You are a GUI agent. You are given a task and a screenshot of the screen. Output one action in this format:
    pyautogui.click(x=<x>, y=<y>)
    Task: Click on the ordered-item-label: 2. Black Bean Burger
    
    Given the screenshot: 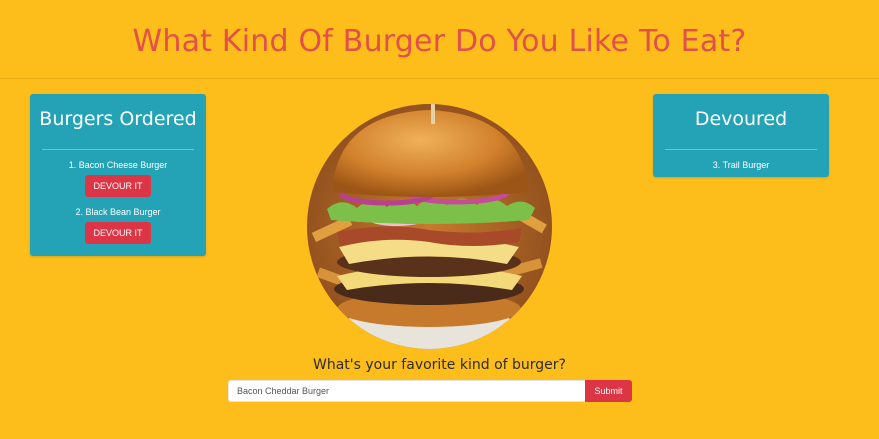 What is the action you would take?
    pyautogui.click(x=118, y=212)
    